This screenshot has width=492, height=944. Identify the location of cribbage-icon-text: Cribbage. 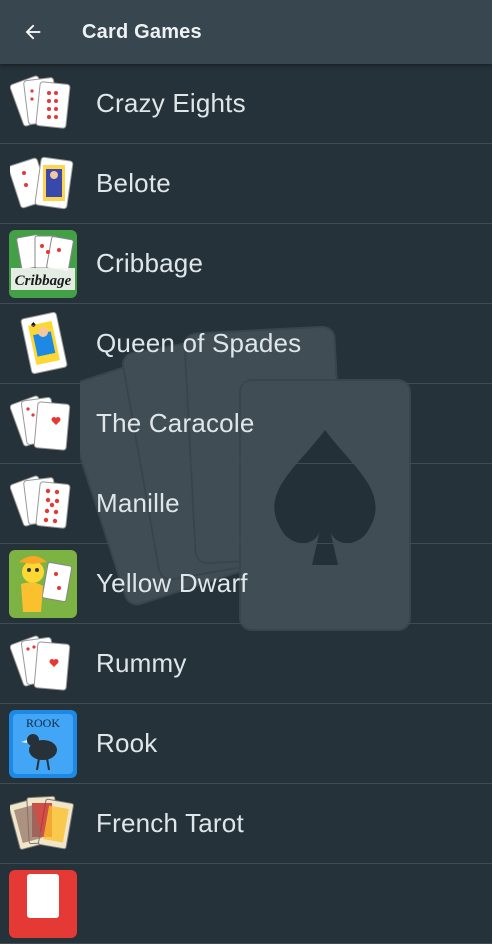
(43, 281).